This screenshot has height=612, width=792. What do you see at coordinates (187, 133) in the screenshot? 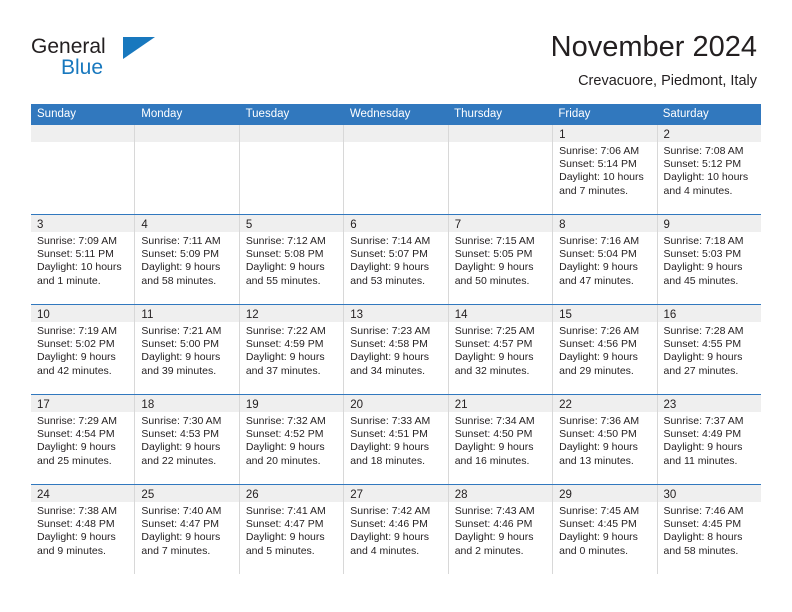
I see `day-number-band` at bounding box center [187, 133].